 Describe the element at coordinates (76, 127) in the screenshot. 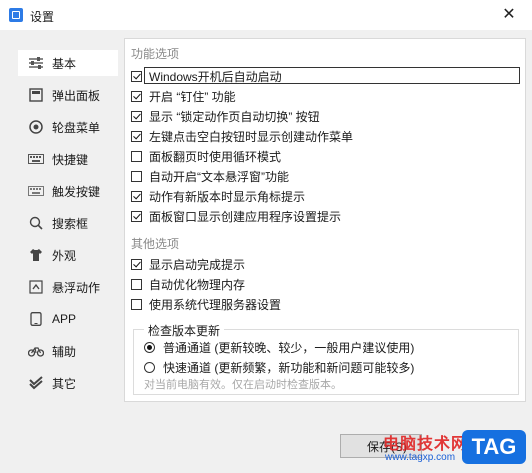

I see `sidebar-item-label: 轮盘菜单` at that location.